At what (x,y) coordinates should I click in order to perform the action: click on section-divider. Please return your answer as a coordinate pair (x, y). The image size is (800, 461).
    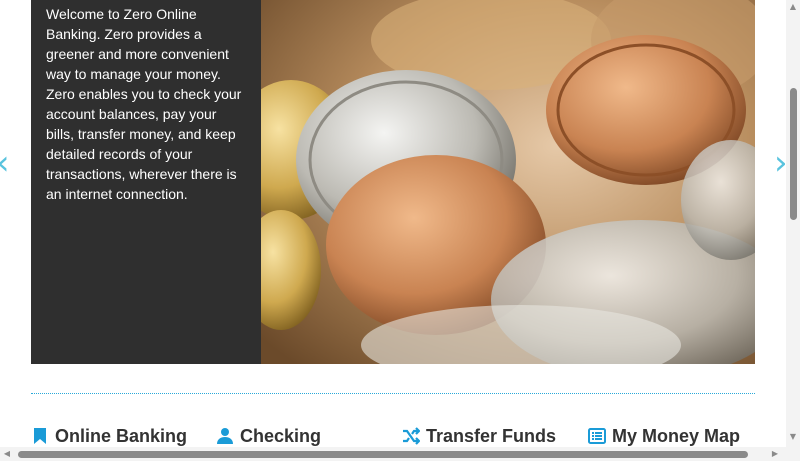
    Looking at the image, I should click on (393, 393).